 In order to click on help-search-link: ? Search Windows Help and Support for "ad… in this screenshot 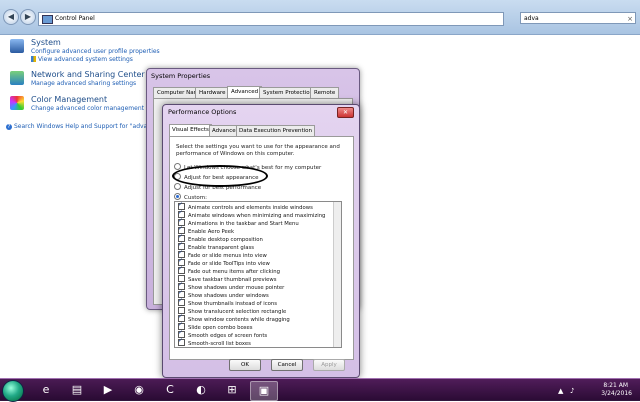, I will do `click(78, 126)`.